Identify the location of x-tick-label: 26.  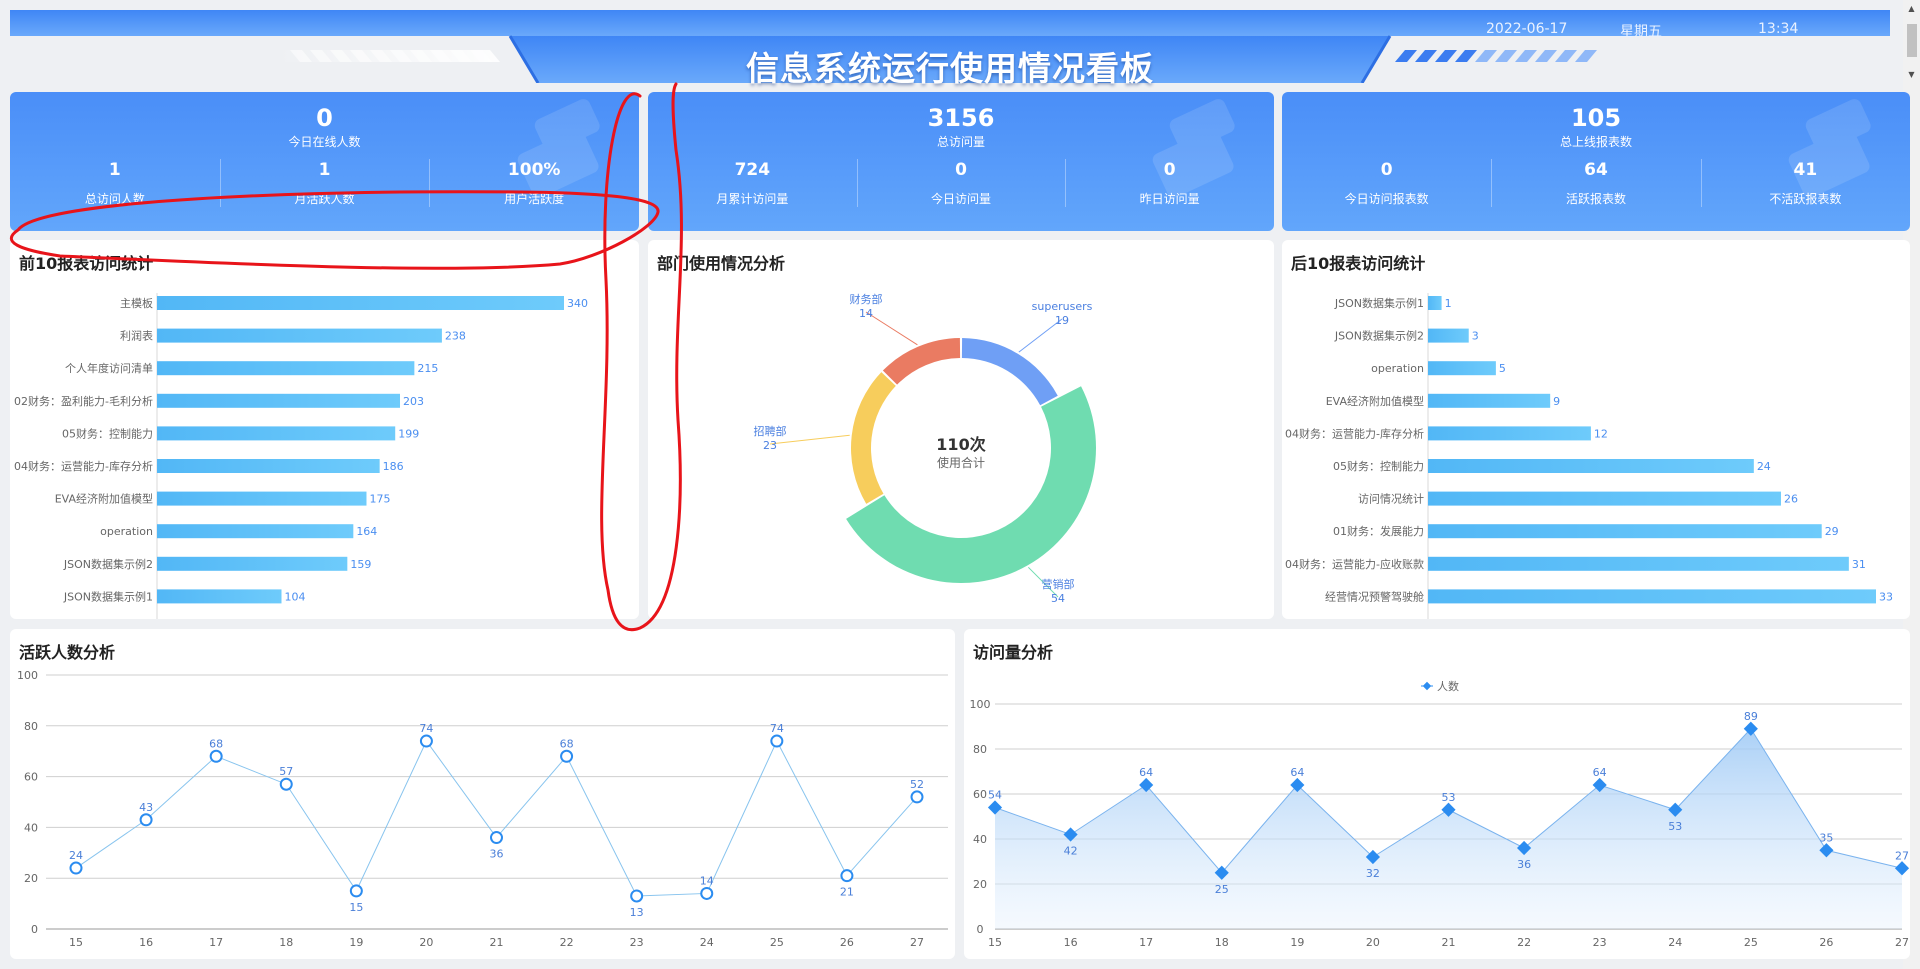
(1826, 942).